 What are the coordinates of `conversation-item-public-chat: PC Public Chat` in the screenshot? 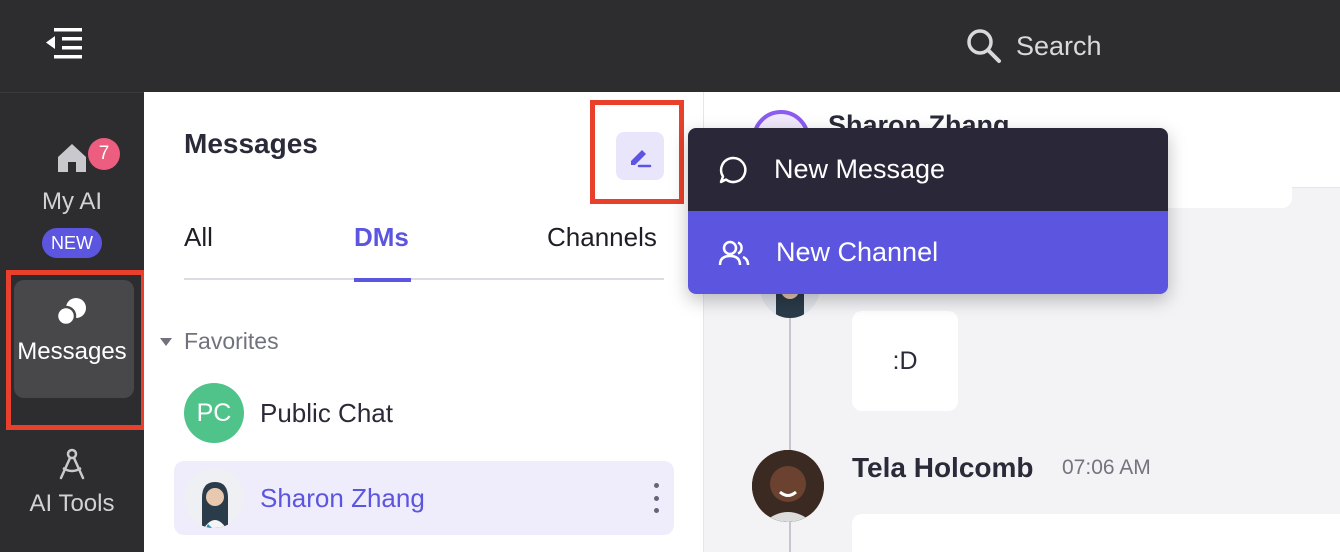 It's located at (424, 413).